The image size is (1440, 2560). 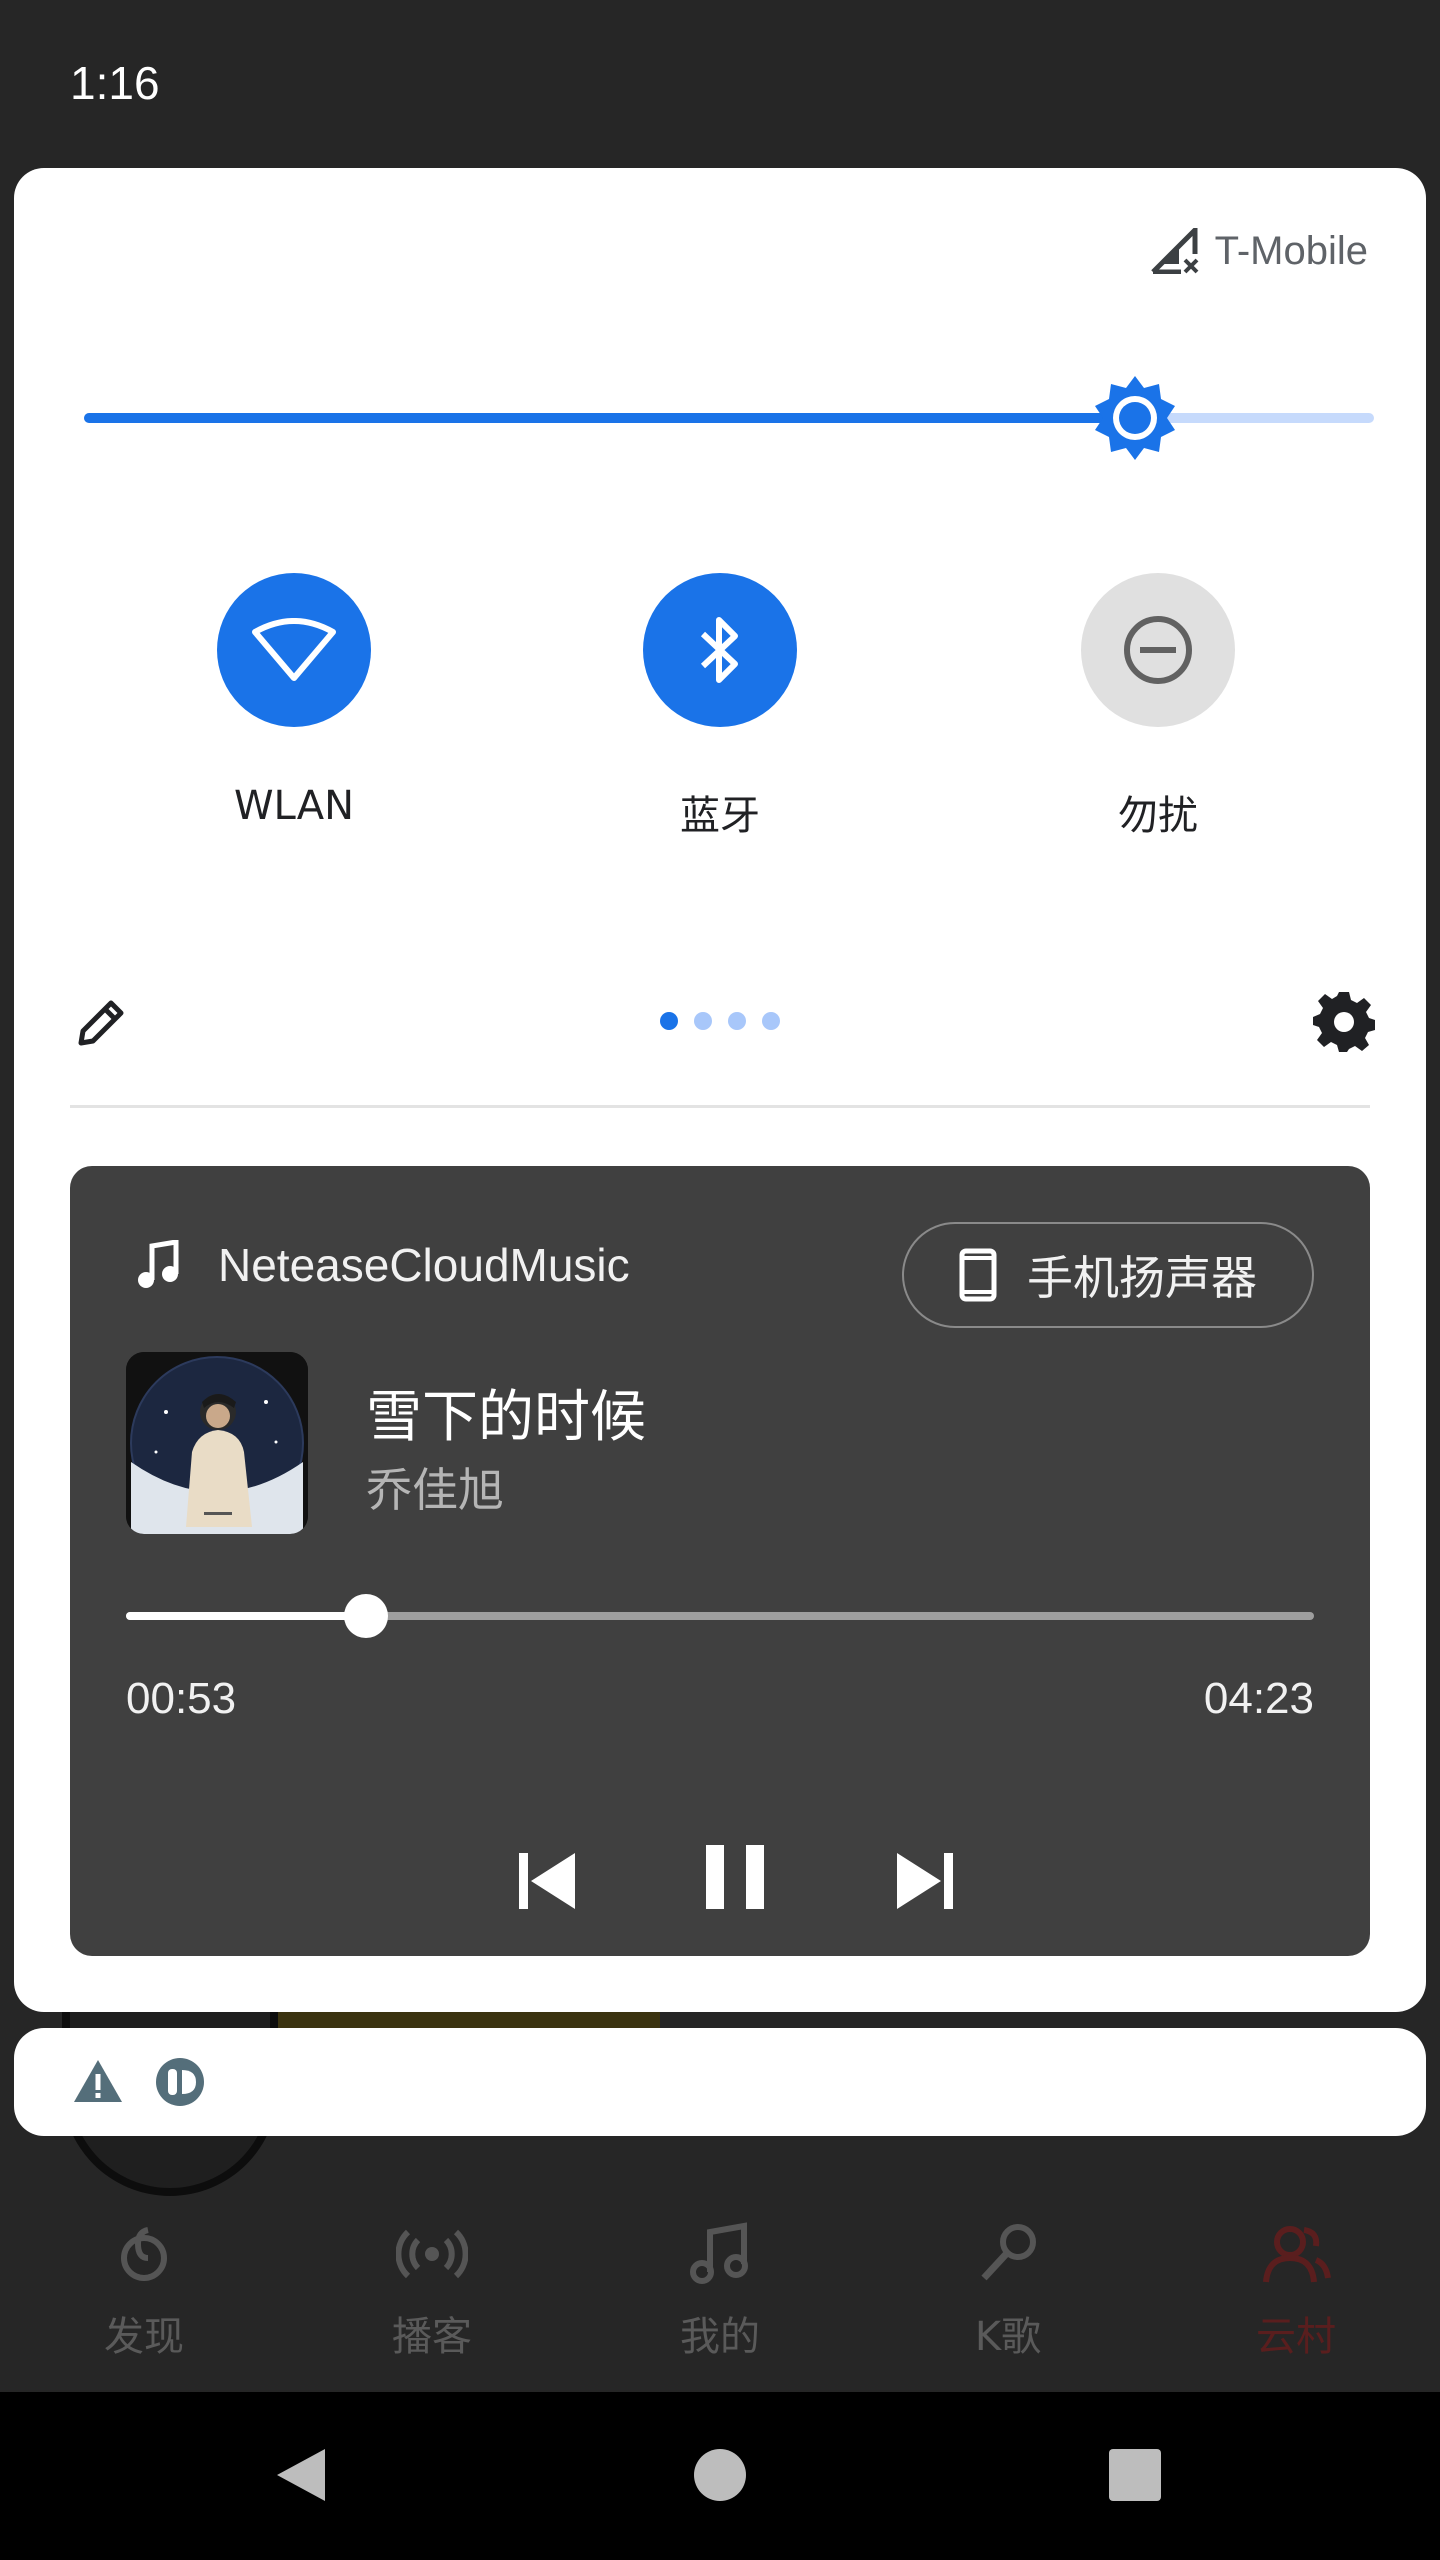 I want to click on song-title: 雪下的时候, so click(x=506, y=1417).